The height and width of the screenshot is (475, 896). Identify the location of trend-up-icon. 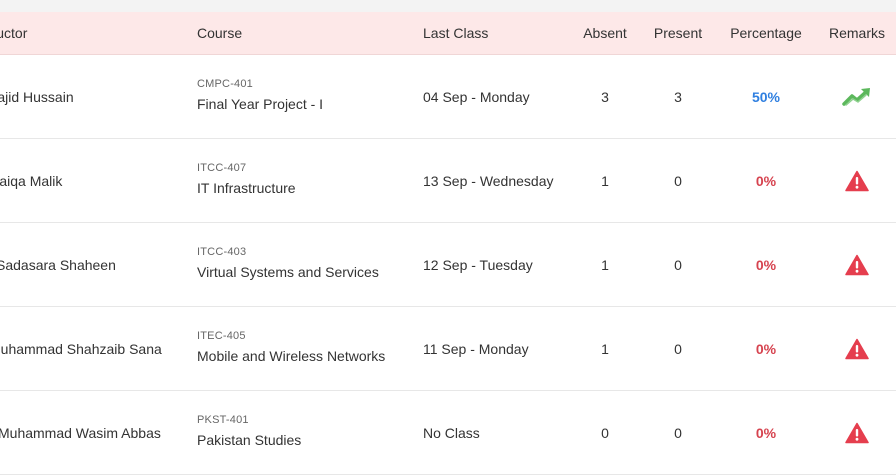
(857, 97).